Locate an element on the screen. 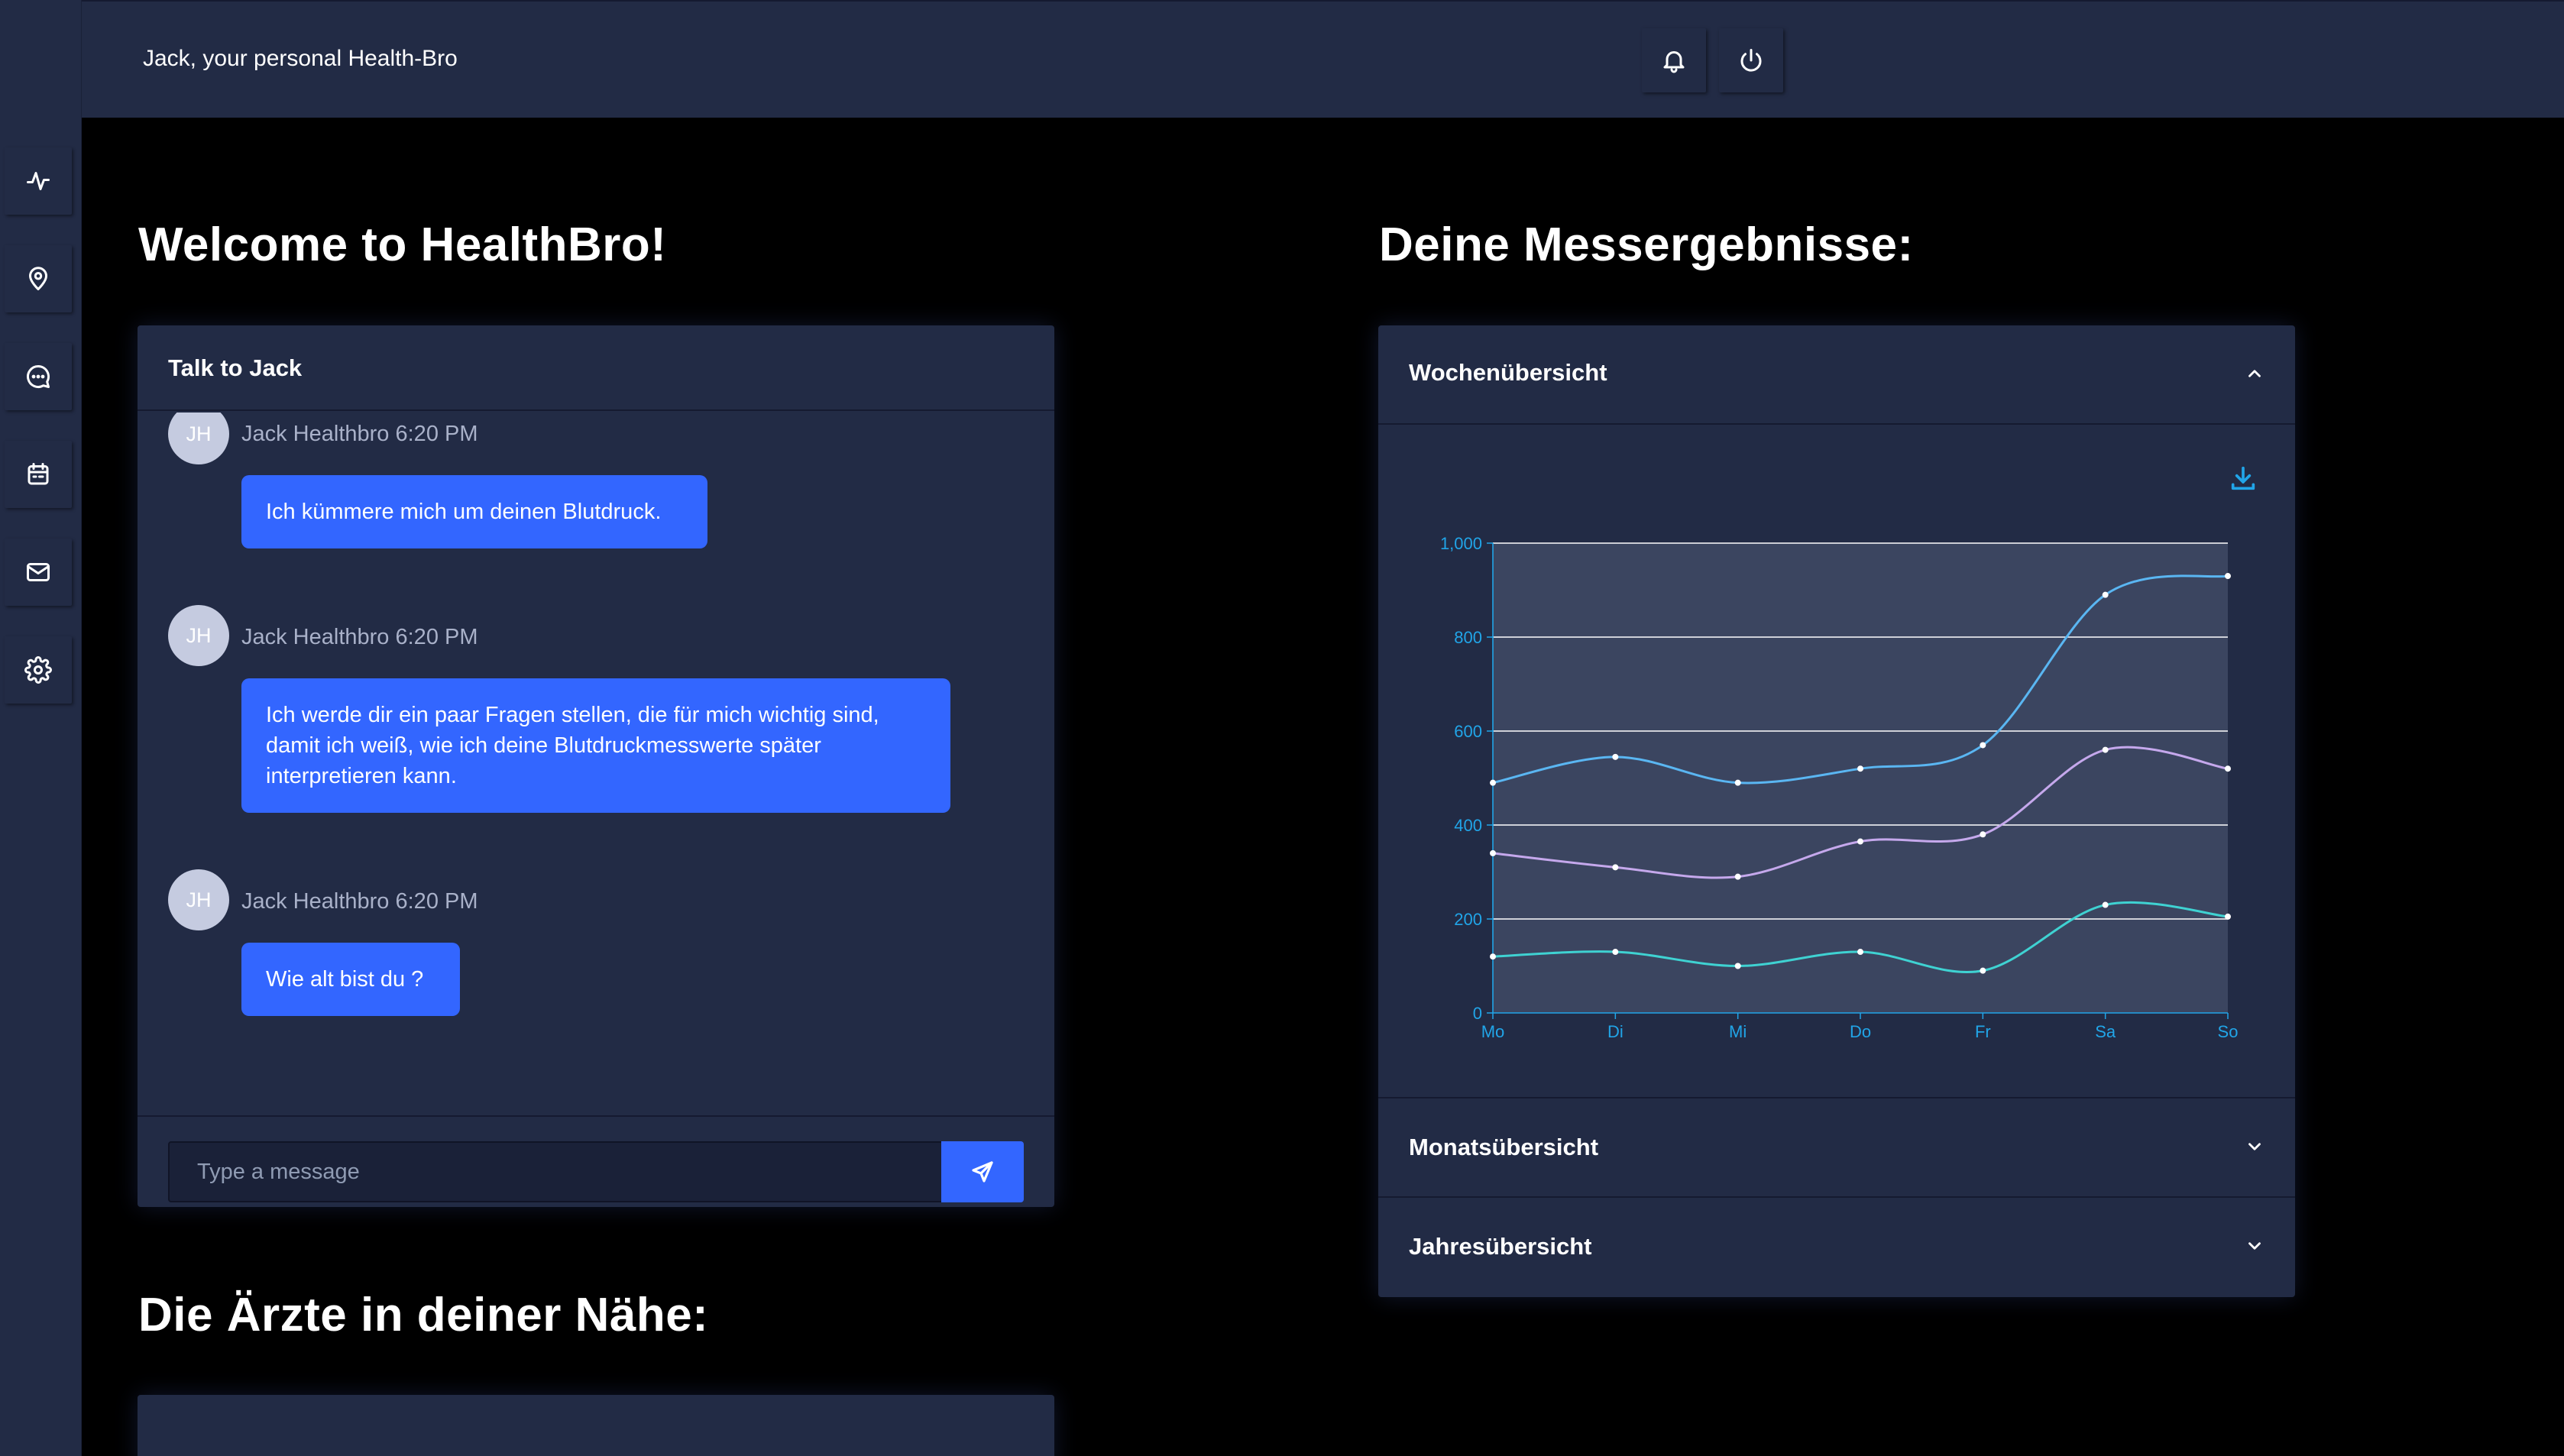  app-title: Jack, your personal Health-Bro is located at coordinates (300, 58).